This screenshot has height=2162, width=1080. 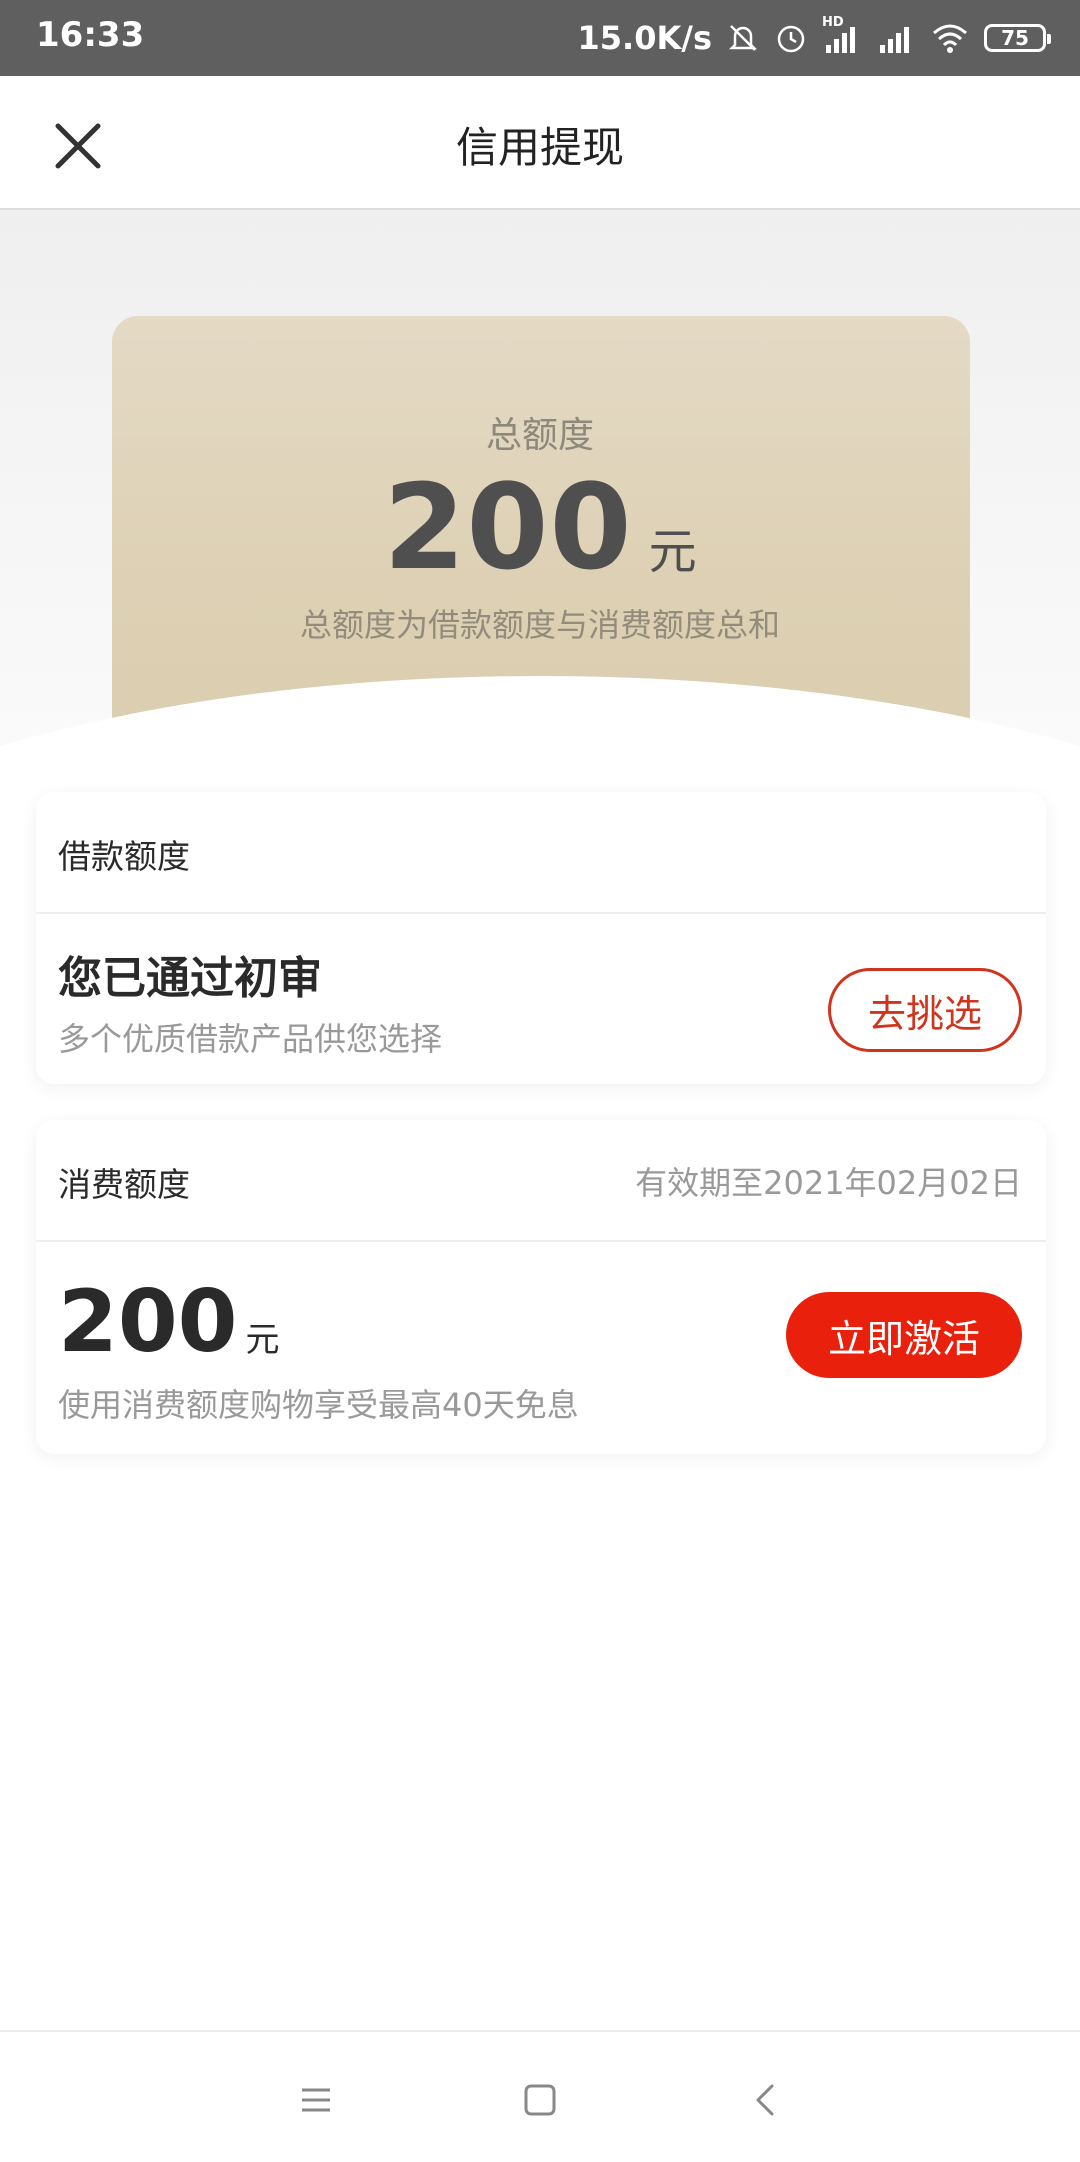 What do you see at coordinates (925, 1010) in the screenshot?
I see `choose-loan-button: 去挑选` at bounding box center [925, 1010].